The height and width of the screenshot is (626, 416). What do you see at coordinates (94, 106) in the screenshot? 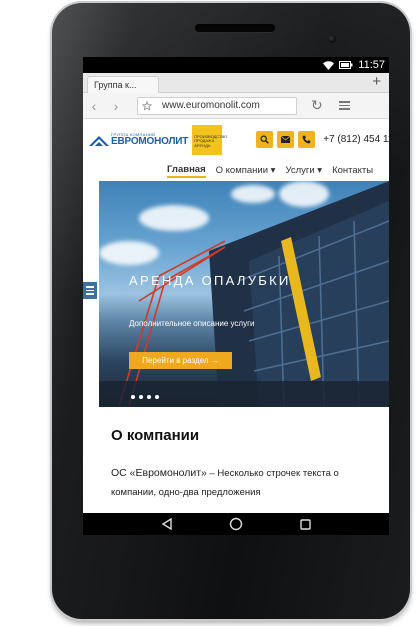
I see `back-button: ‹` at bounding box center [94, 106].